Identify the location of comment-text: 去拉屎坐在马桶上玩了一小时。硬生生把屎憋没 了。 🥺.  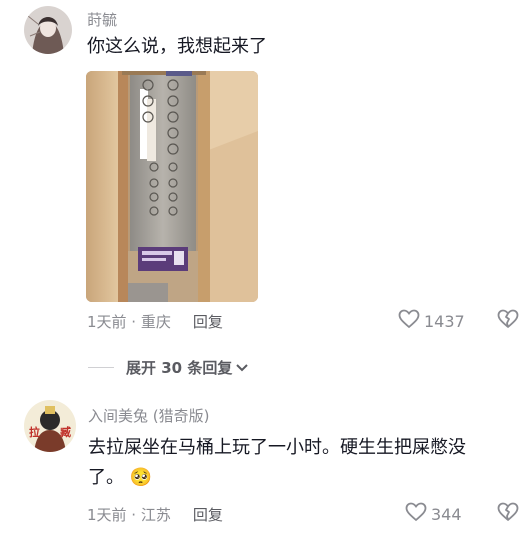
(298, 463).